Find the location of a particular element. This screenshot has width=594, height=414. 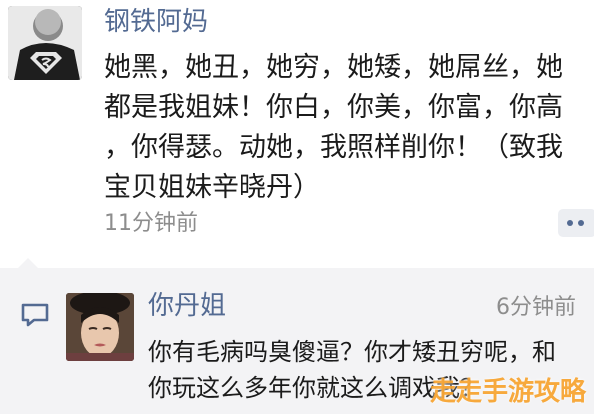

post-text-line: 都是我姐妹！你白，你美，你富，你高 is located at coordinates (333, 107).